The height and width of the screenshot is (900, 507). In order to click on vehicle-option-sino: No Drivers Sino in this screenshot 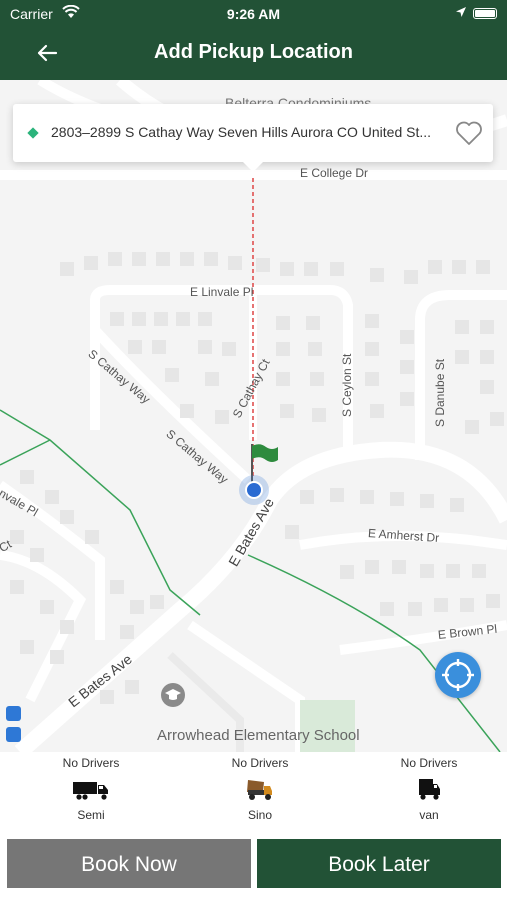, I will do `click(260, 789)`.